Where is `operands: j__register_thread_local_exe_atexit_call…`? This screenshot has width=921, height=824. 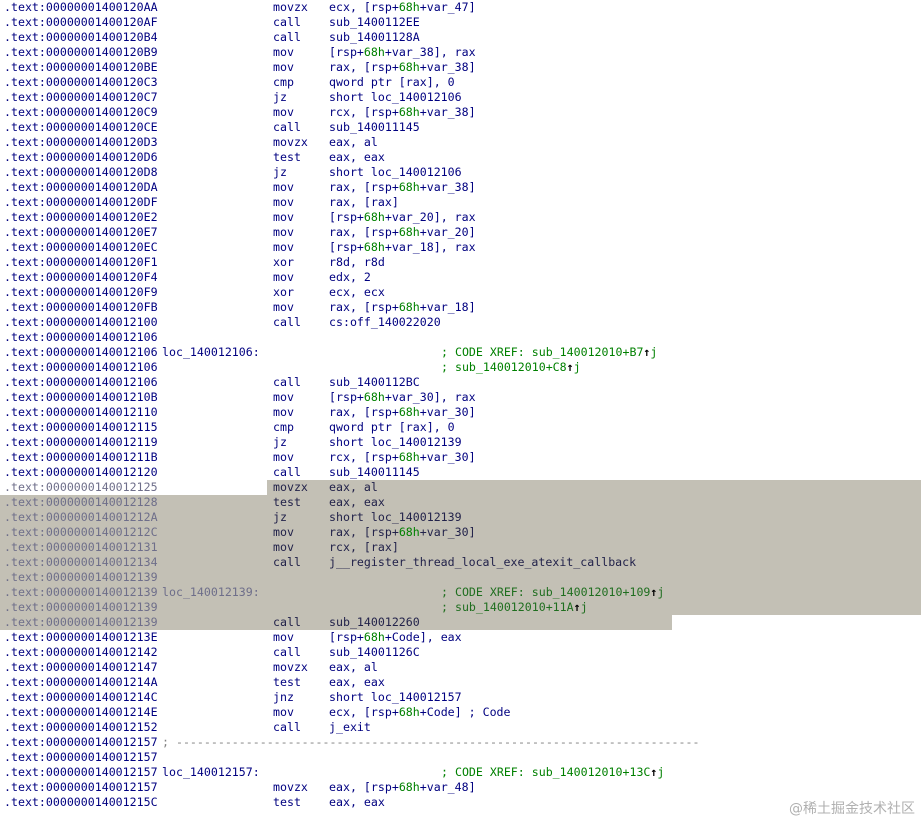 operands: j__register_thread_local_exe_atexit_call… is located at coordinates (482, 562).